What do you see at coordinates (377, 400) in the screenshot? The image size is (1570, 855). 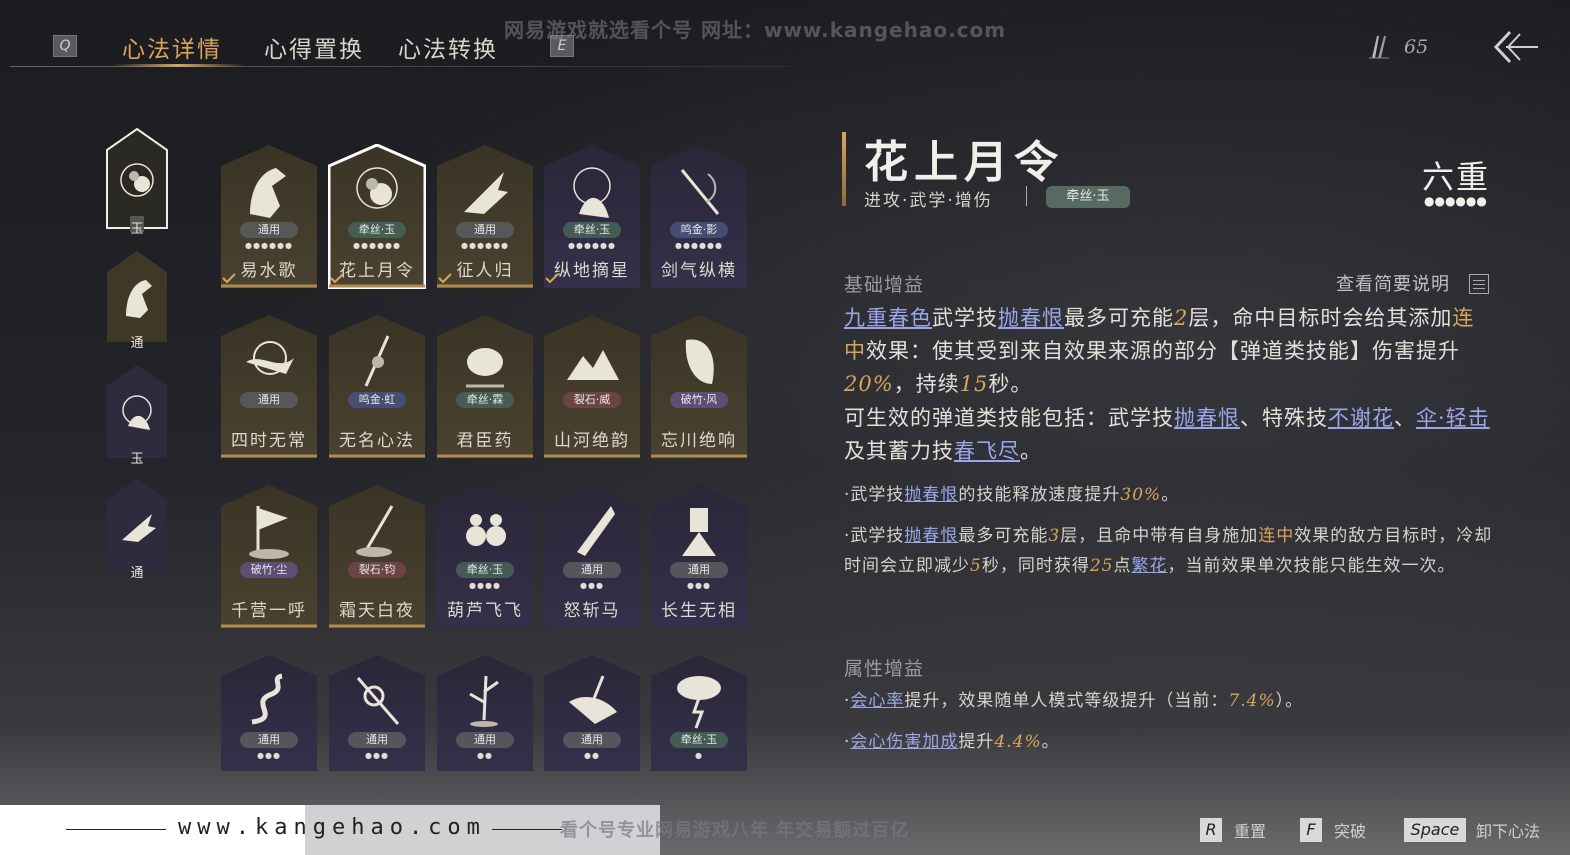 I see `school-badge: 鸣金·虹` at bounding box center [377, 400].